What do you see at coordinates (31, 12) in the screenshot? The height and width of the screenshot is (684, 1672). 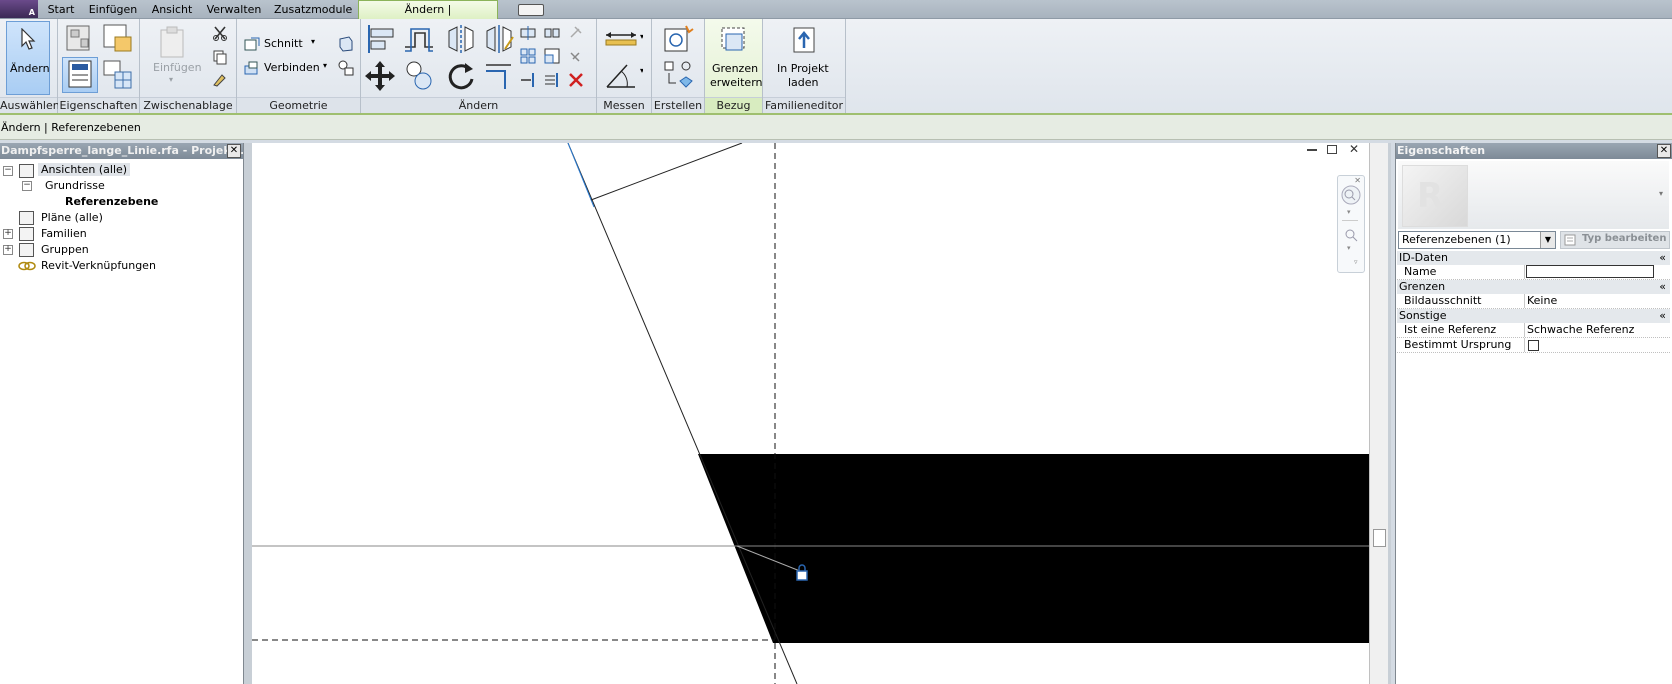 I see `app-letter: A` at bounding box center [31, 12].